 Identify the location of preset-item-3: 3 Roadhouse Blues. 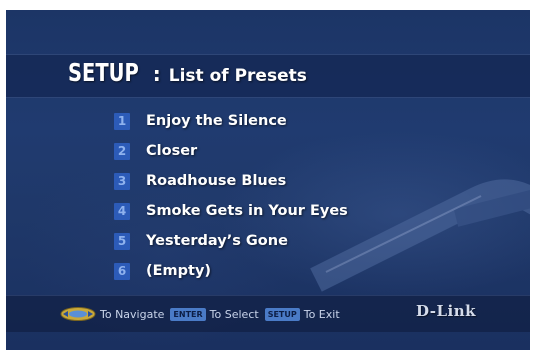
(231, 181).